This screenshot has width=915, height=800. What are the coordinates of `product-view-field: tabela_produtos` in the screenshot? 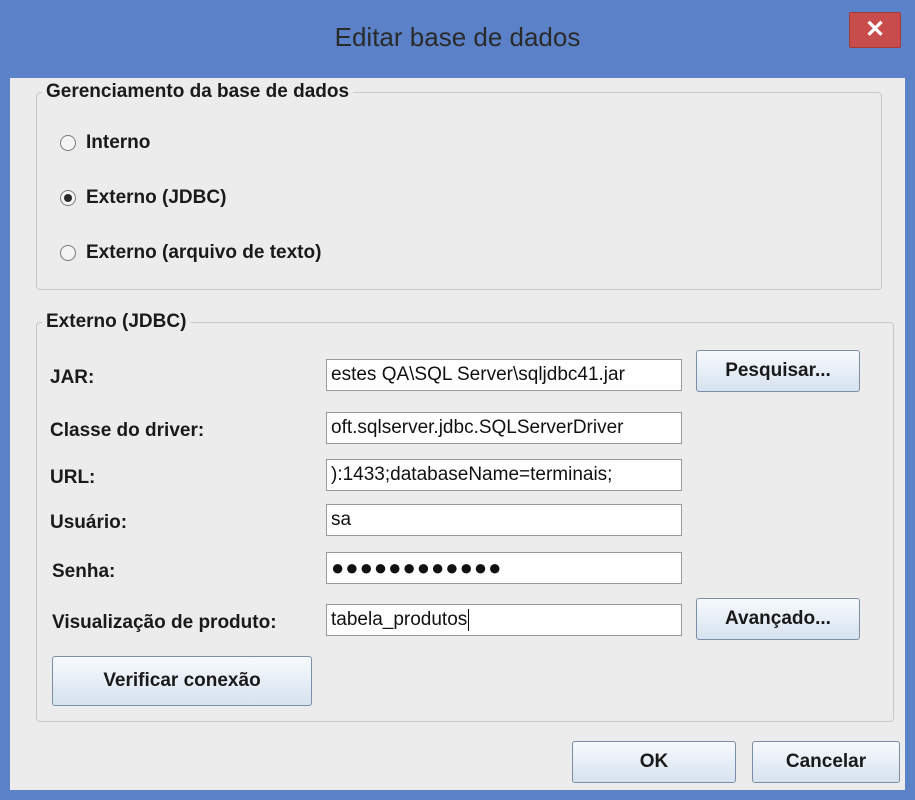 It's located at (504, 620).